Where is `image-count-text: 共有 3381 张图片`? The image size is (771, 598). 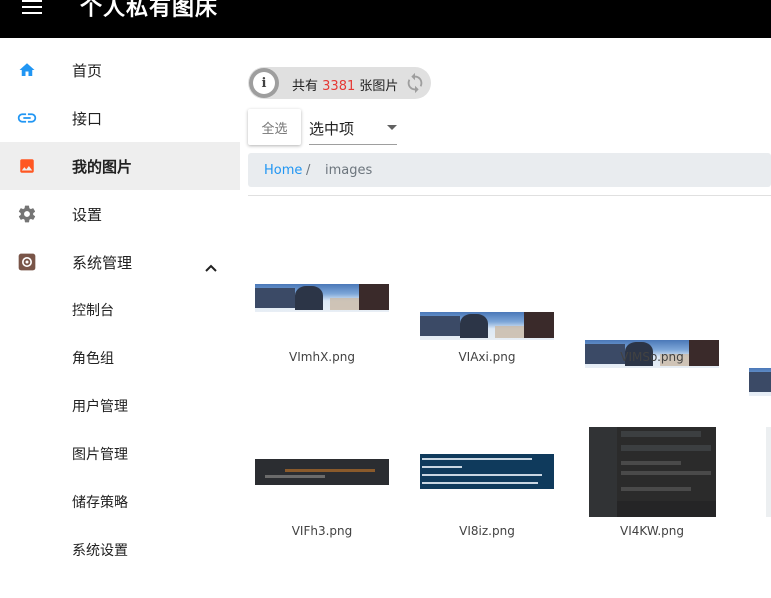
image-count-text: 共有 3381 张图片 is located at coordinates (345, 86).